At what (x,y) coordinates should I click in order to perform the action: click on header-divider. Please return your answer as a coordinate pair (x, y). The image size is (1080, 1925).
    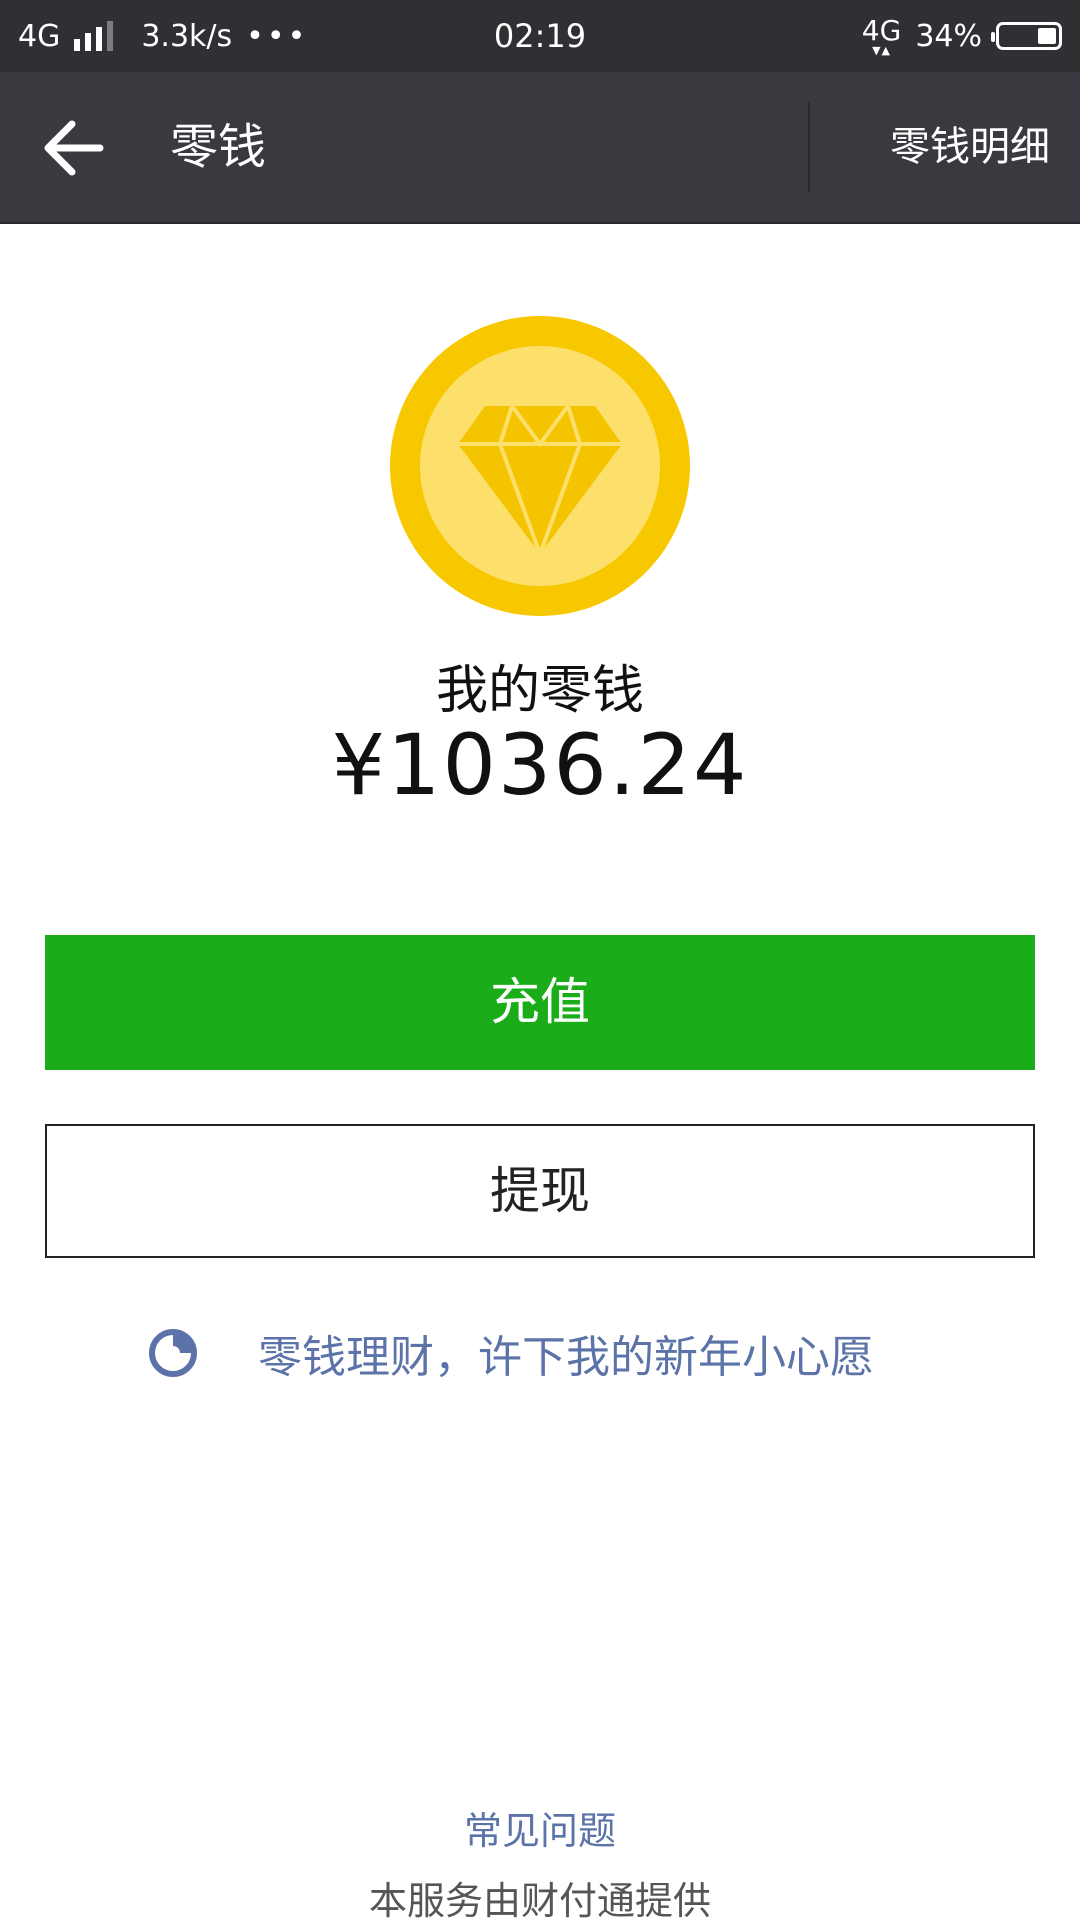
    Looking at the image, I should click on (809, 147).